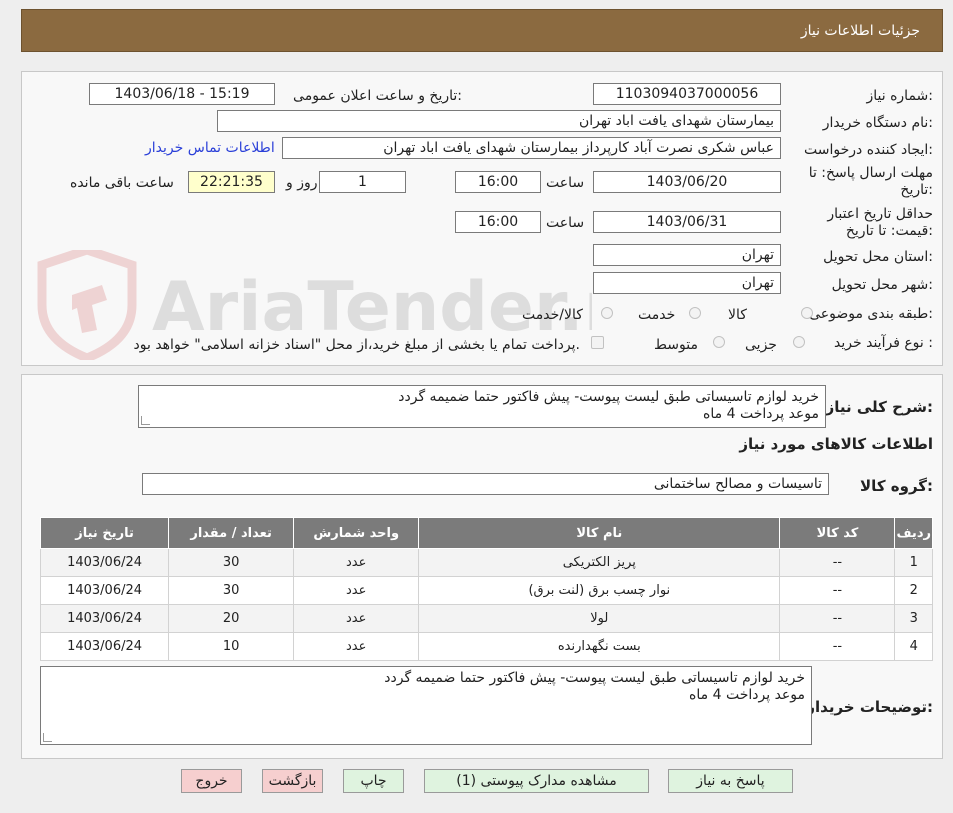 The width and height of the screenshot is (953, 813). What do you see at coordinates (761, 345) in the screenshot?
I see `process-option-minor: جزیی` at bounding box center [761, 345].